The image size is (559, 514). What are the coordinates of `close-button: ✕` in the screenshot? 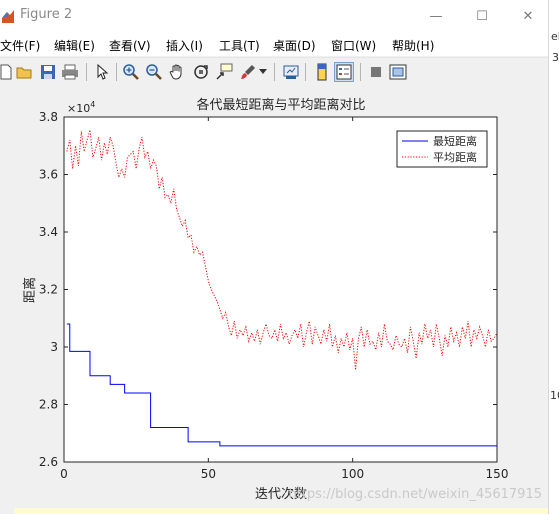 It's located at (528, 16).